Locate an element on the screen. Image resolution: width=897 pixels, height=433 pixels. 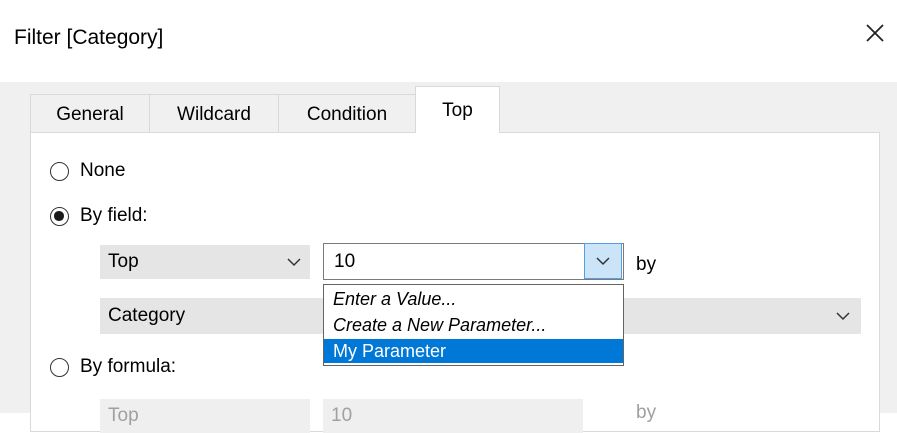
tab-general: General is located at coordinates (90, 113).